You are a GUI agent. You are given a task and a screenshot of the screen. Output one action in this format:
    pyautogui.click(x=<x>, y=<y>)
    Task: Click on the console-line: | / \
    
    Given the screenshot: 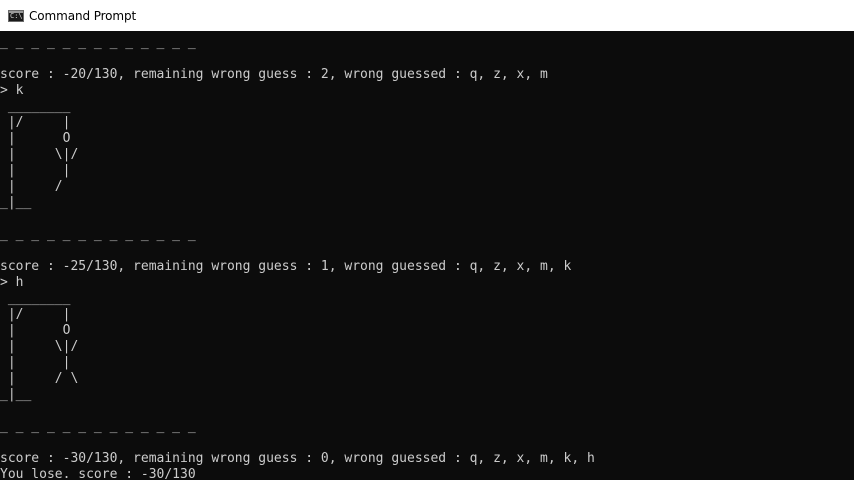 What is the action you would take?
    pyautogui.click(x=39, y=378)
    